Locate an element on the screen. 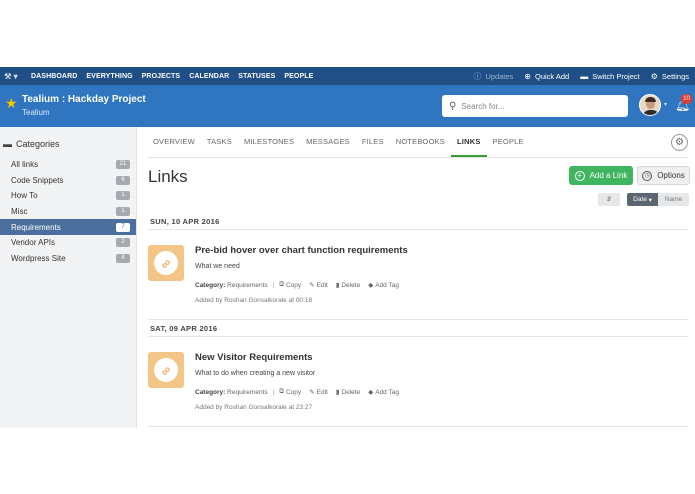 The width and height of the screenshot is (695, 494). page-title: Links is located at coordinates (168, 176).